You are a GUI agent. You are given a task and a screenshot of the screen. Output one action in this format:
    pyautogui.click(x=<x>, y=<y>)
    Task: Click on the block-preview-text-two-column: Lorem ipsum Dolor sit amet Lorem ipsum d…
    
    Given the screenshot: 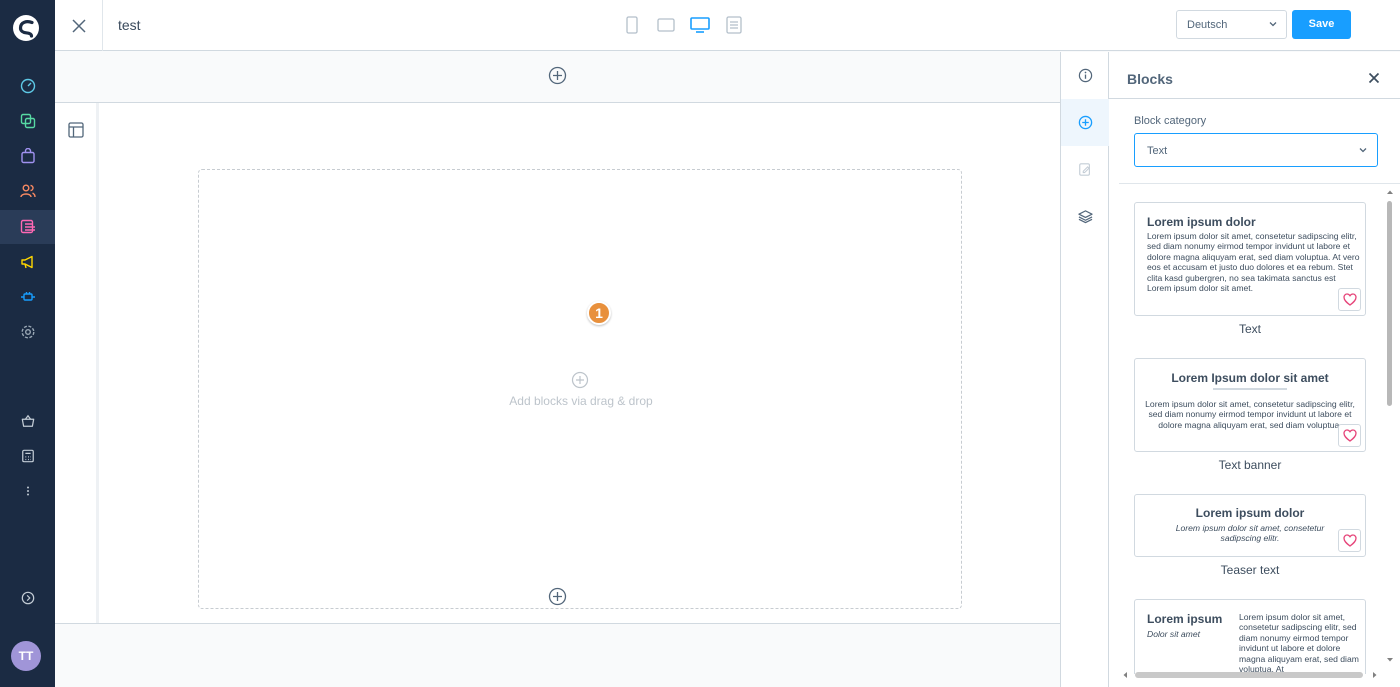 What is the action you would take?
    pyautogui.click(x=1250, y=636)
    